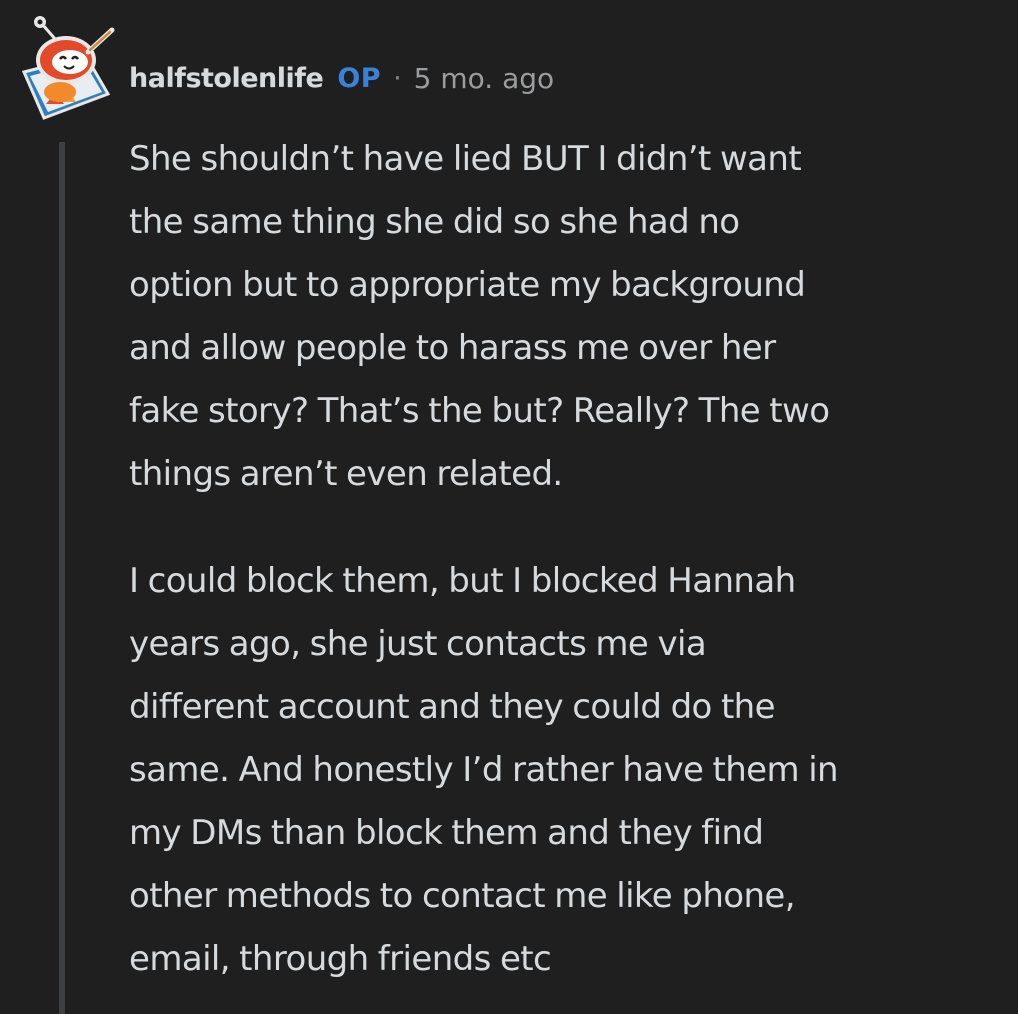  What do you see at coordinates (484, 78) in the screenshot?
I see `comment-timestamp: 5 mo. ago` at bounding box center [484, 78].